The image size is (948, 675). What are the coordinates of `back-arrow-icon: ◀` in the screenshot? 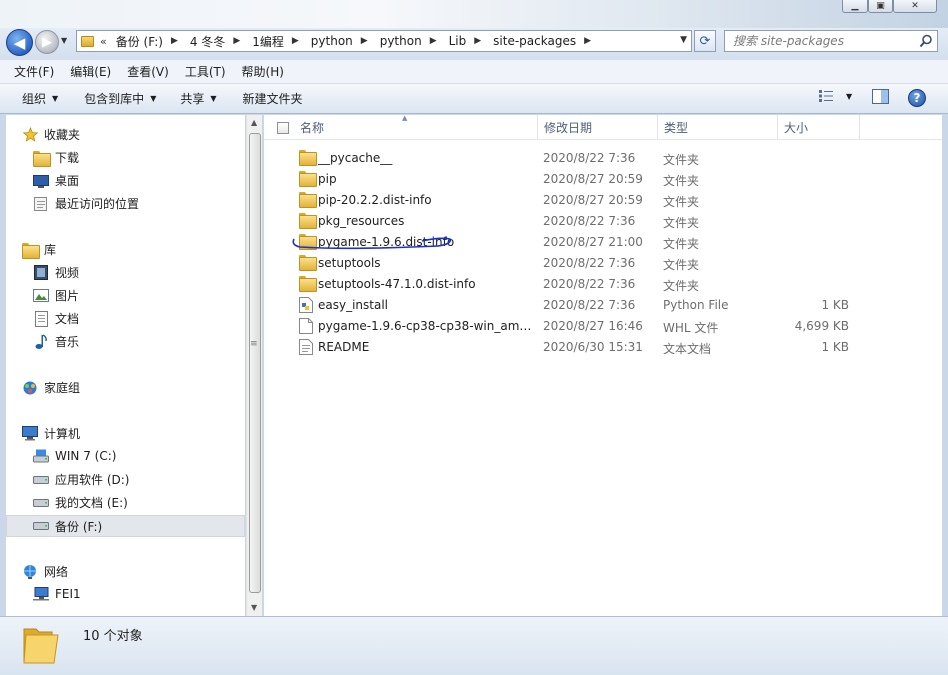 It's located at (19, 42).